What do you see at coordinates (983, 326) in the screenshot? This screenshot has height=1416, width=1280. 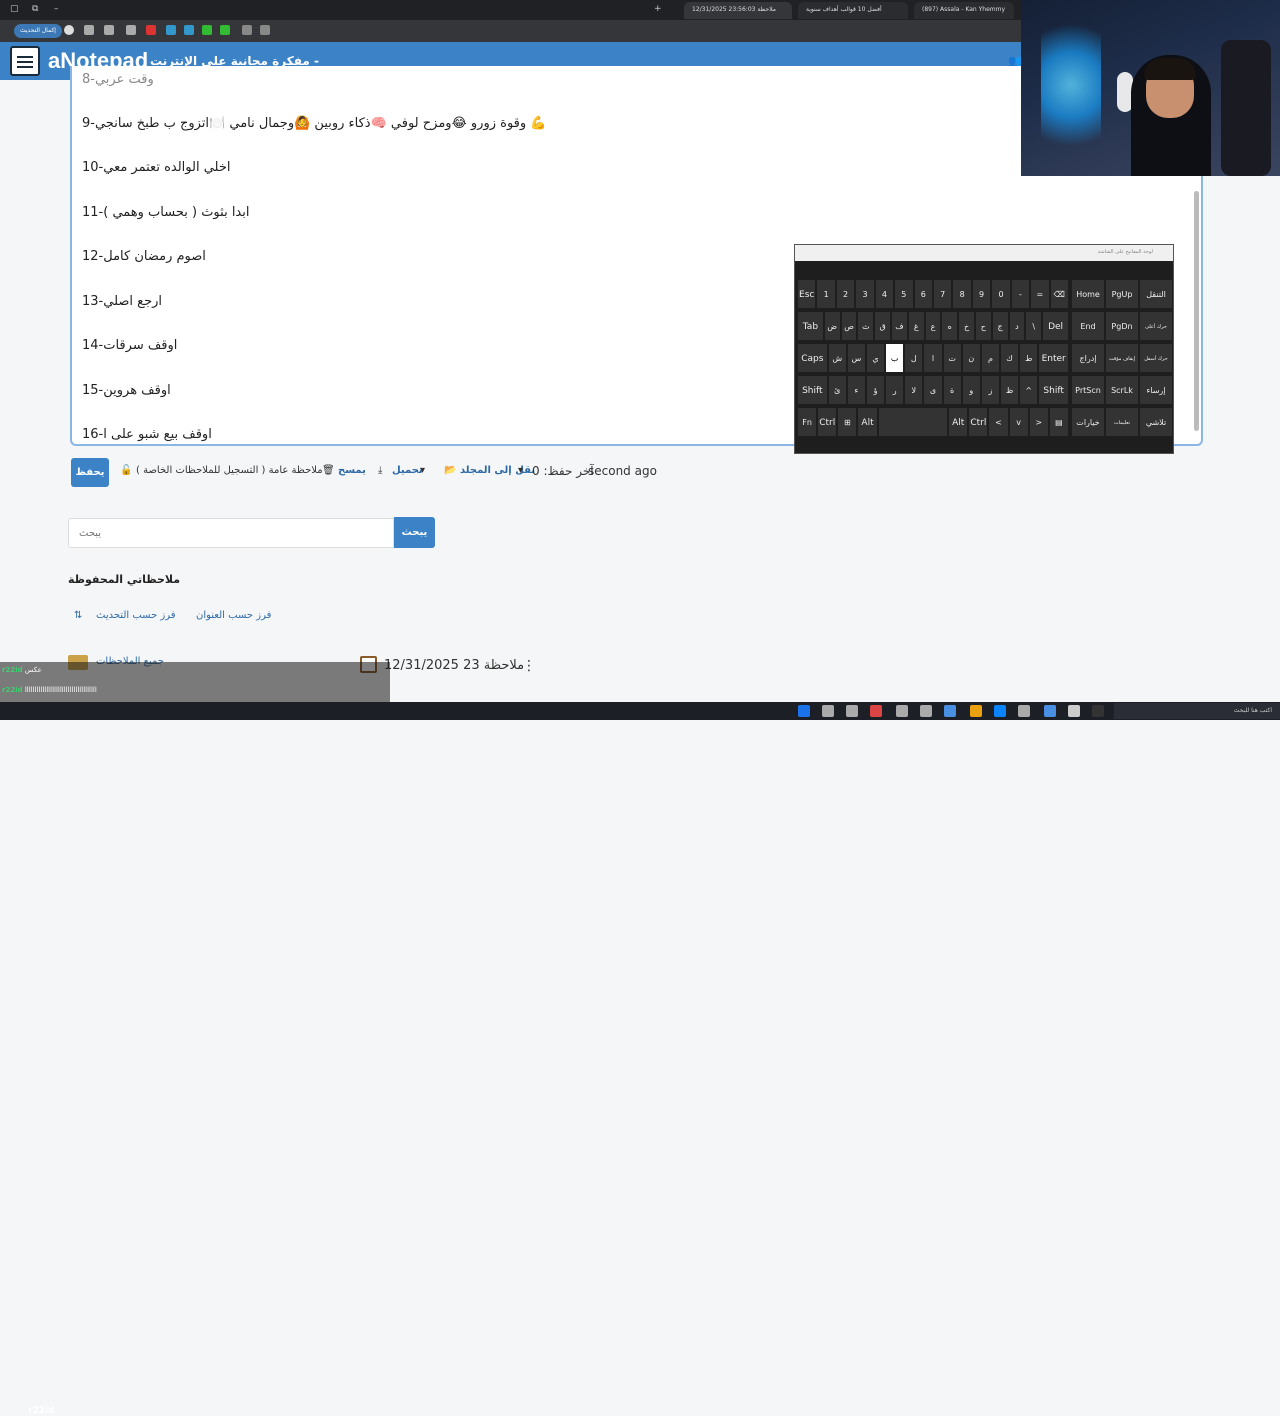 I see `keyboard-key: ح` at bounding box center [983, 326].